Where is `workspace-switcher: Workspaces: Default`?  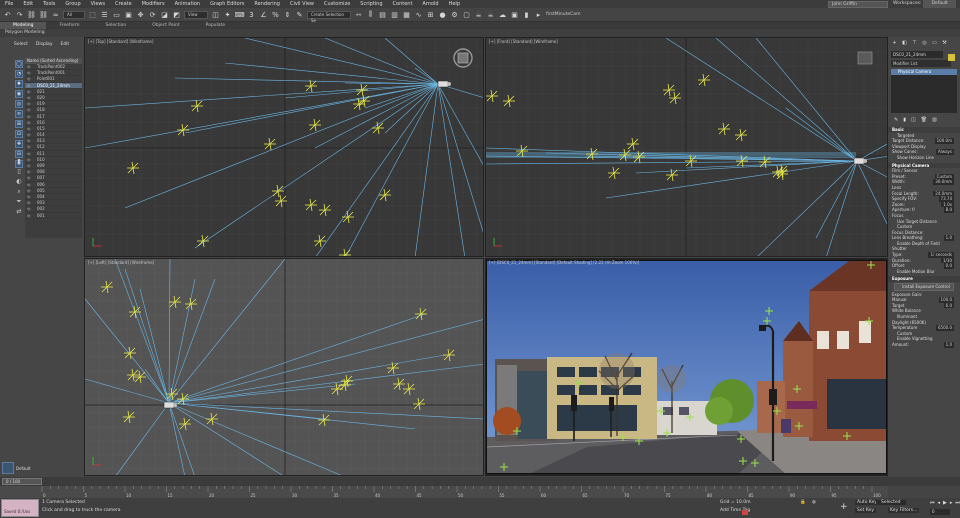
workspace-switcher: Workspaces: Default is located at coordinates (926, 4).